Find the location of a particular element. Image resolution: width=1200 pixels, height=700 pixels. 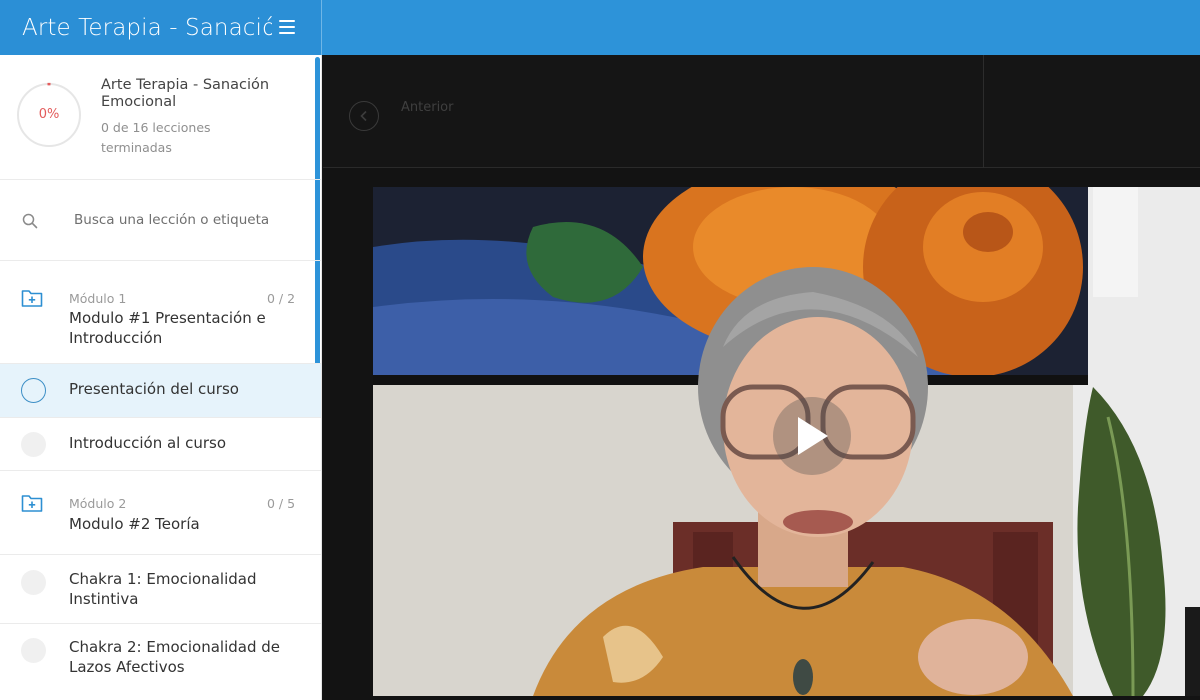

nav-divider is located at coordinates (983, 111).